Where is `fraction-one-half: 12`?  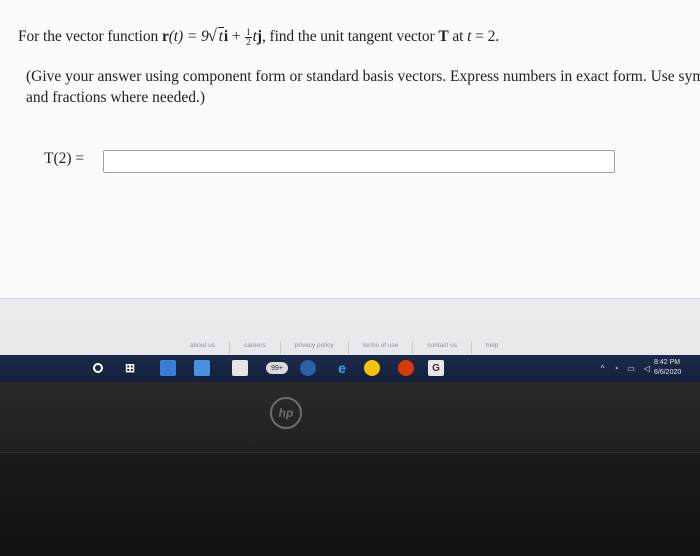
fraction-one-half: 12 is located at coordinates (248, 37).